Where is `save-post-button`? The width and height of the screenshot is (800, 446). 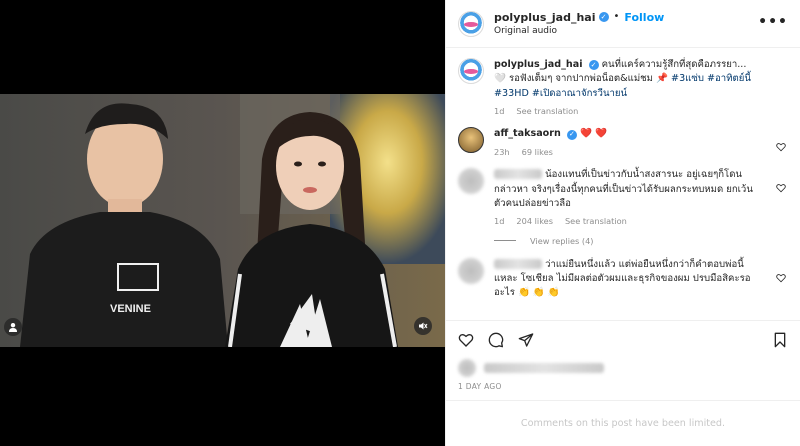
save-post-button is located at coordinates (780, 340).